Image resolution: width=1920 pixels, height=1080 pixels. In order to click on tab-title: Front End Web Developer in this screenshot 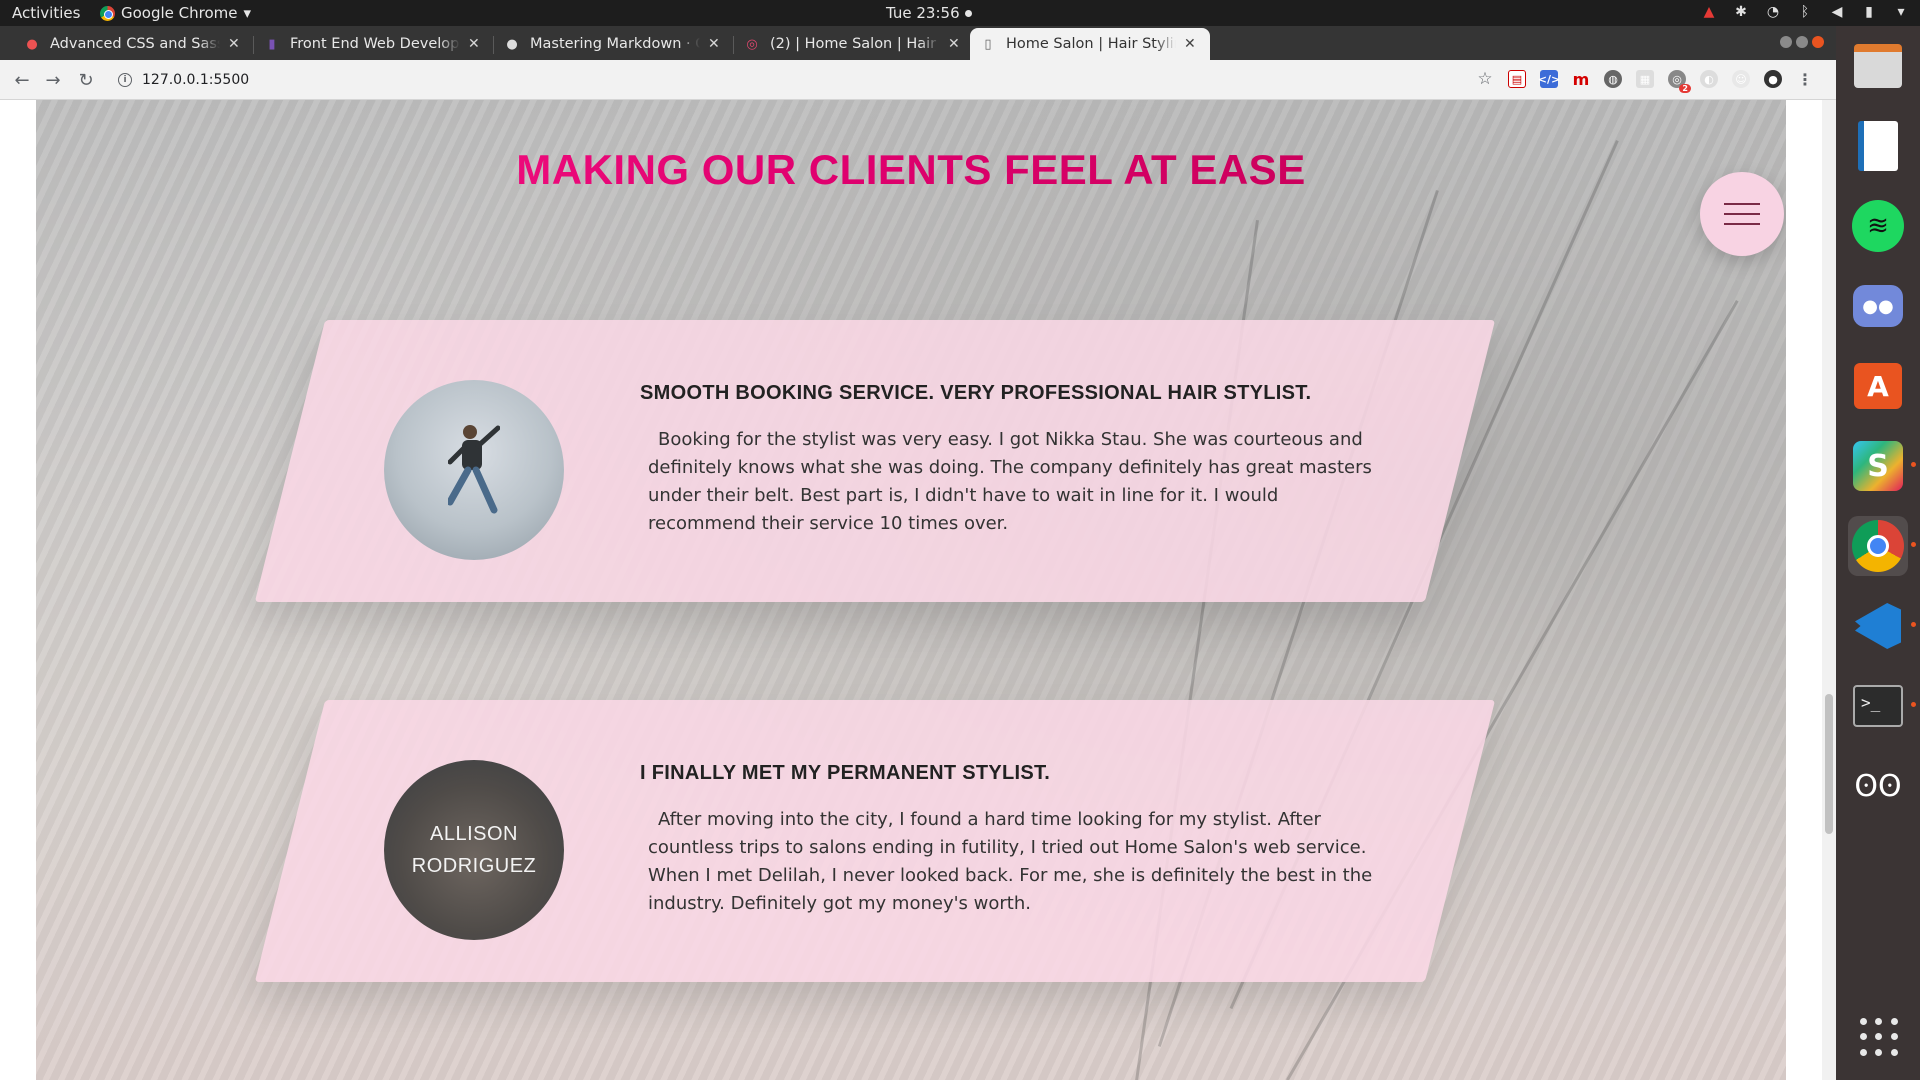, I will do `click(375, 44)`.